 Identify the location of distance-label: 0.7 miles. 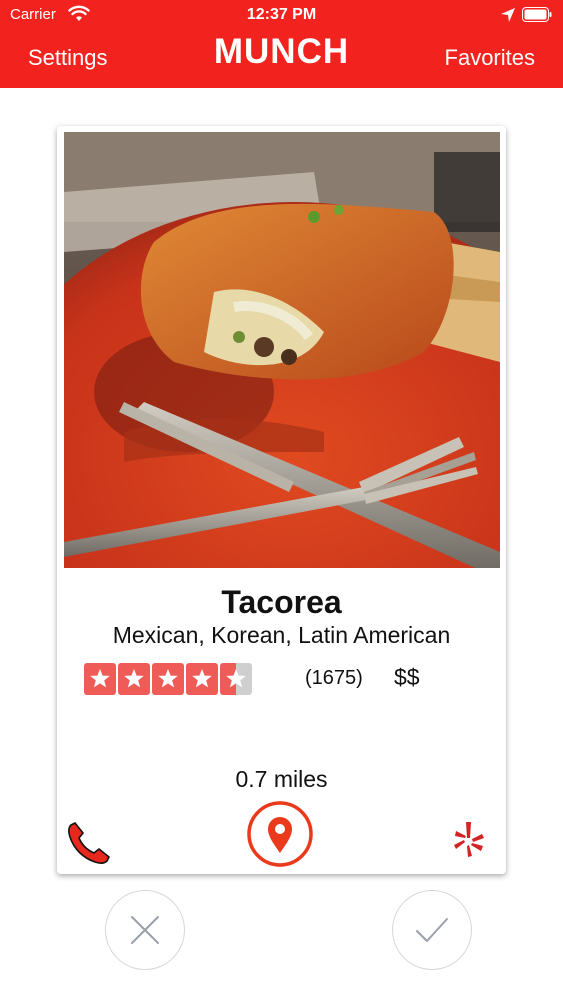
(281, 779).